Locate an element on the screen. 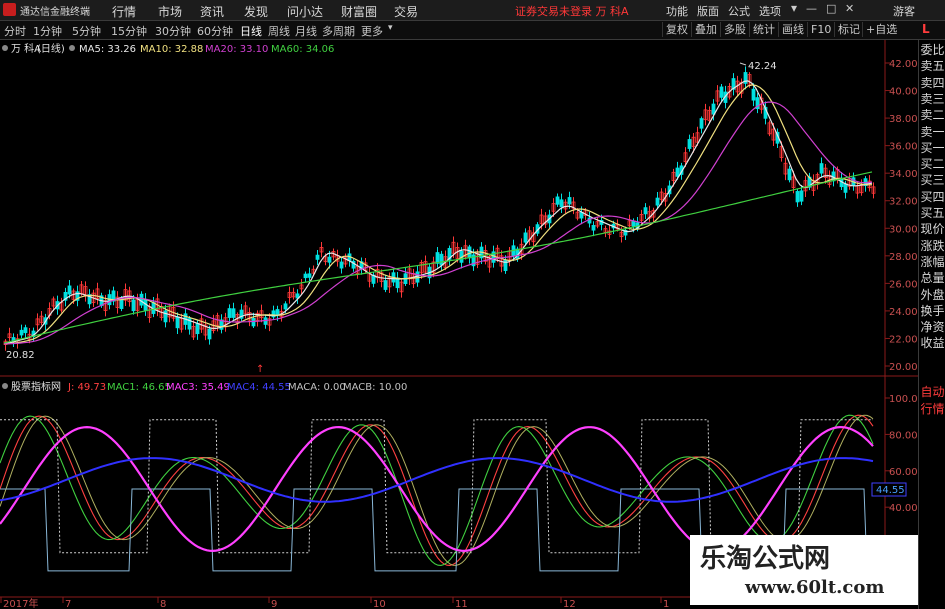 Image resolution: width=945 pixels, height=609 pixels. y-tick-label: 28.00 is located at coordinates (903, 257).